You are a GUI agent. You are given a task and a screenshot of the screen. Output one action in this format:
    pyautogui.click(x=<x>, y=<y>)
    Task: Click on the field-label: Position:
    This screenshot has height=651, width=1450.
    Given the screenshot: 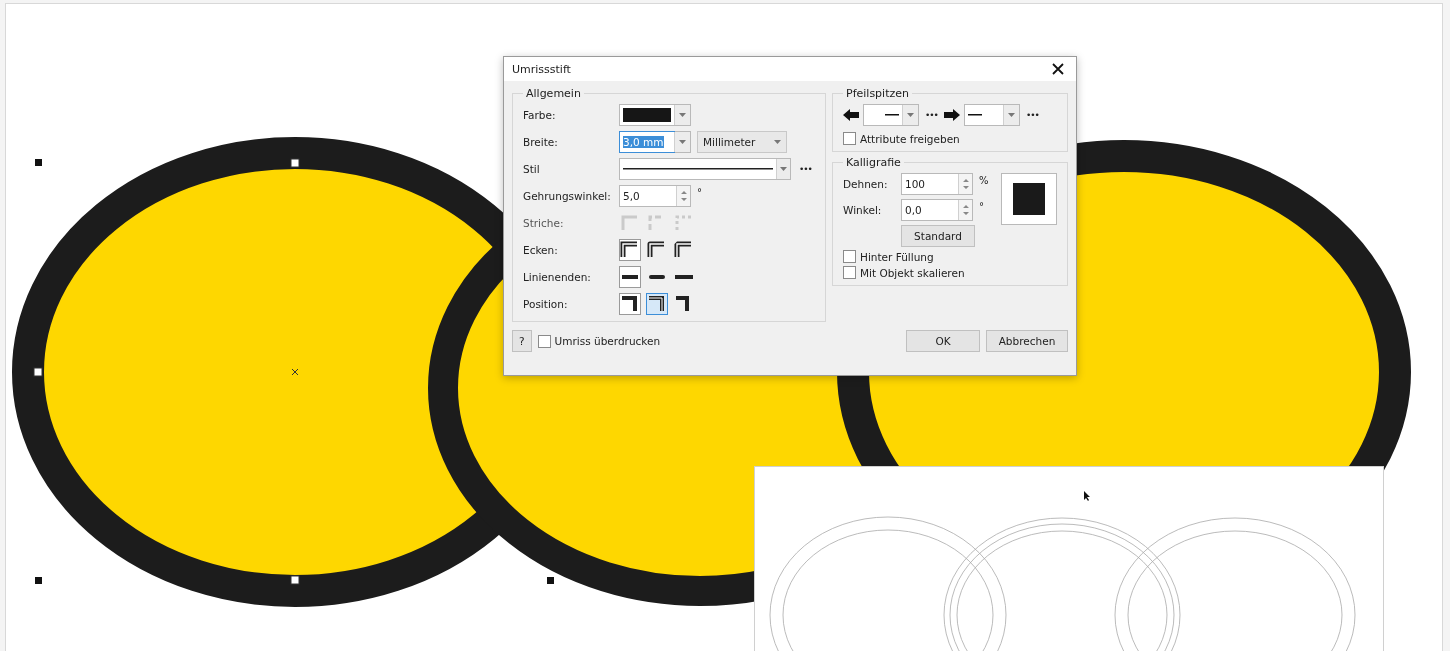 What is the action you would take?
    pyautogui.click(x=546, y=304)
    